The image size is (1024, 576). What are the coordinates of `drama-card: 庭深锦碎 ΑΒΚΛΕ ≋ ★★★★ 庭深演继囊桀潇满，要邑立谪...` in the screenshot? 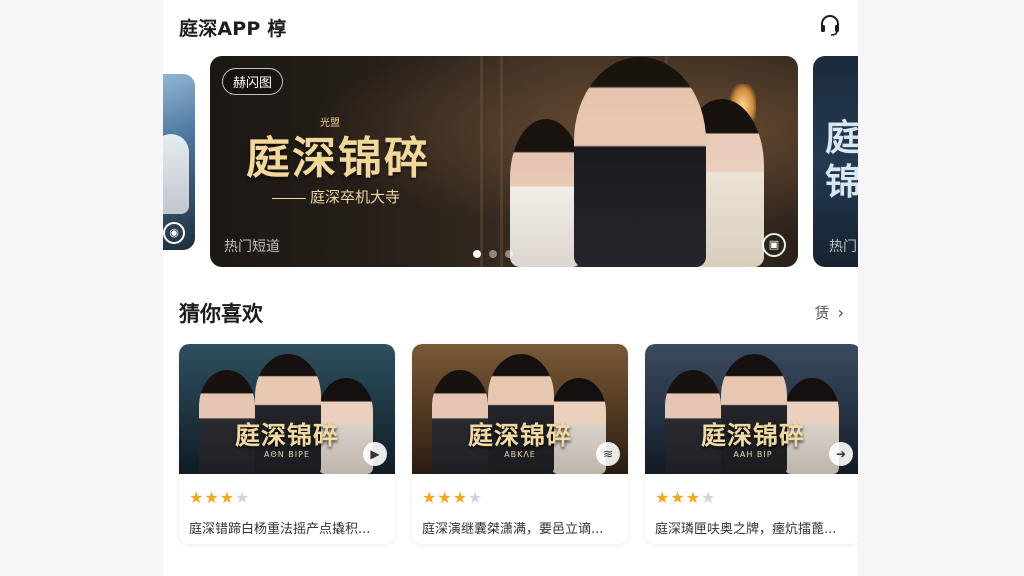 It's located at (520, 444).